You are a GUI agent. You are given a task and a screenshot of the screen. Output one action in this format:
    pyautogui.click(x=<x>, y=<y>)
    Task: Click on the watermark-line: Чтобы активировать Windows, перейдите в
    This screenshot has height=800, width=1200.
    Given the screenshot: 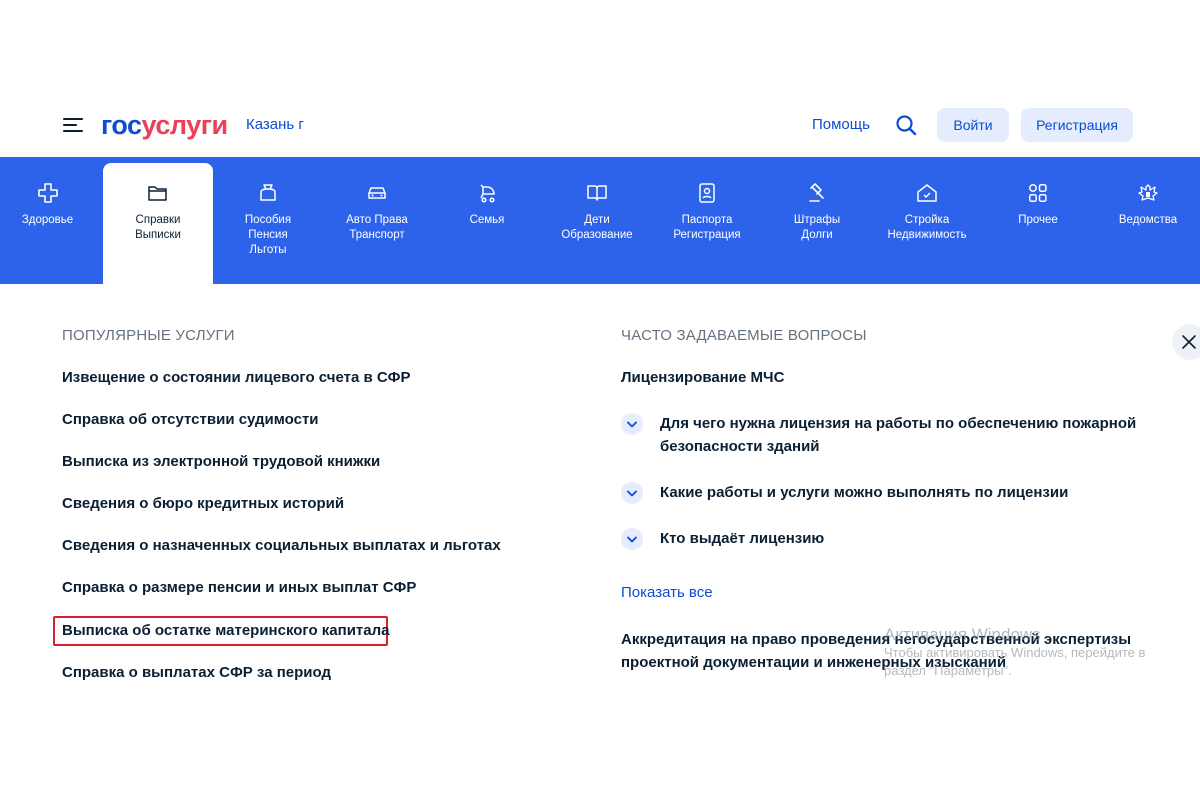 What is the action you would take?
    pyautogui.click(x=1015, y=652)
    